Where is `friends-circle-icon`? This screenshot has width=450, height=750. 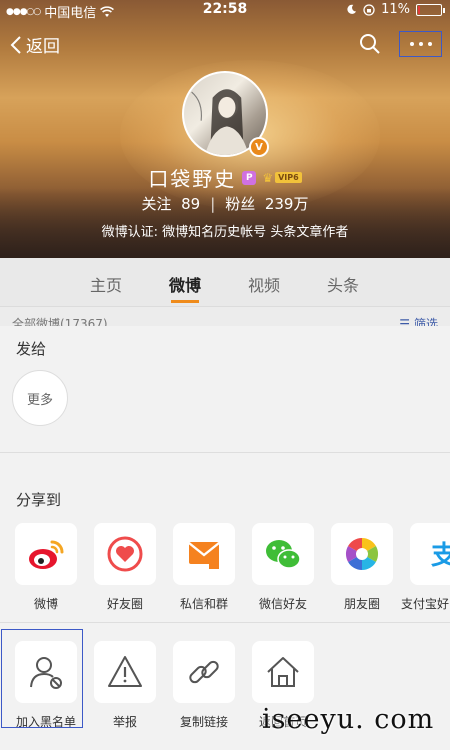 friends-circle-icon is located at coordinates (125, 554).